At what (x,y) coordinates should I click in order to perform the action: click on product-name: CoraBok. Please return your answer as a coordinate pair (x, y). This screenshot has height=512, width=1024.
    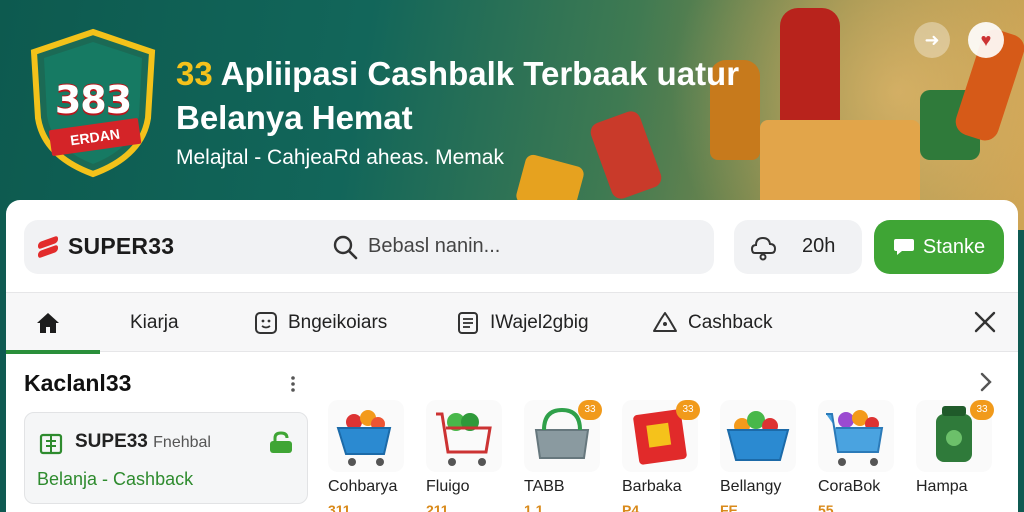
    Looking at the image, I should click on (849, 486).